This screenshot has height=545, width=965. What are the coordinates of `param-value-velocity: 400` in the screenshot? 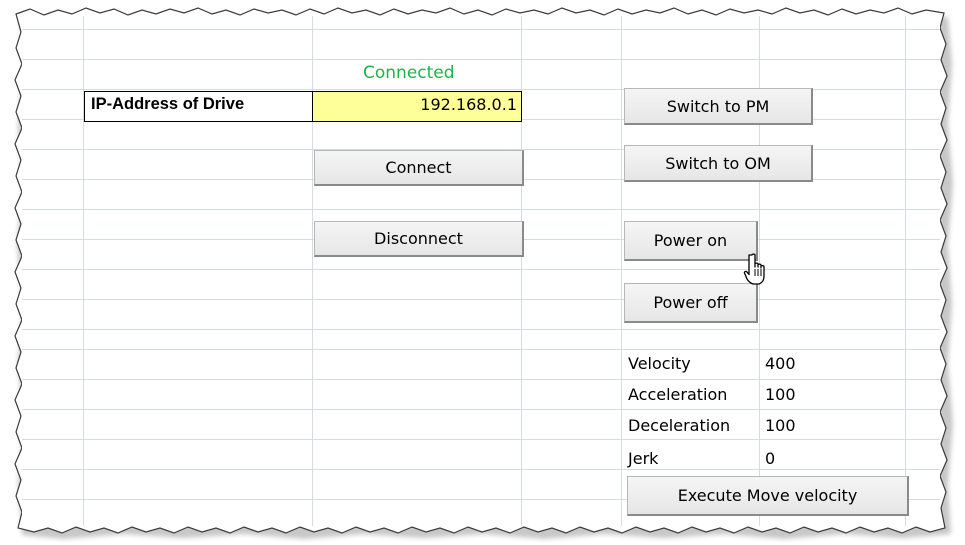 It's located at (780, 363).